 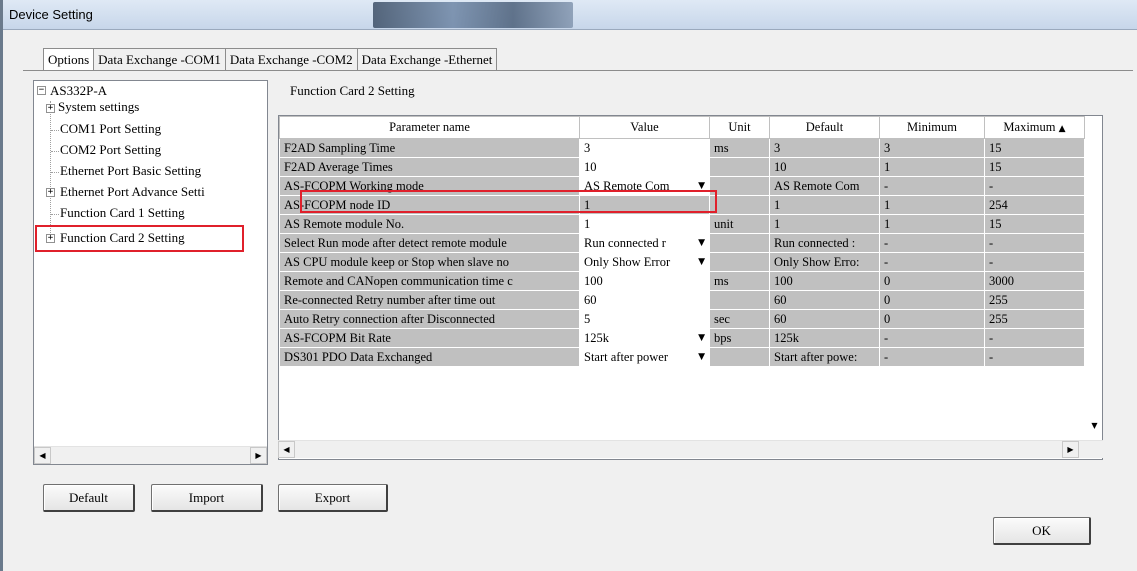 What do you see at coordinates (150, 455) in the screenshot?
I see `tree-horizontal-scrollbar: ◀ ▶` at bounding box center [150, 455].